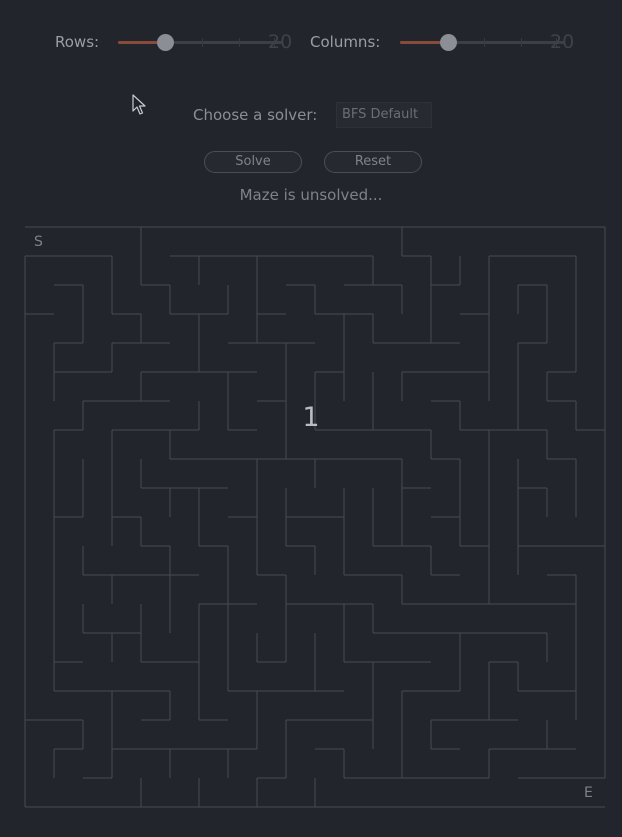 The width and height of the screenshot is (622, 837). I want to click on columns-slider, so click(482, 42).